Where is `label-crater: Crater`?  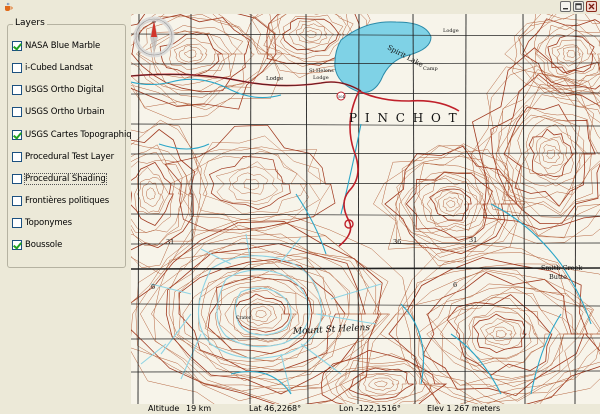
label-crater: Crater is located at coordinates (244, 318).